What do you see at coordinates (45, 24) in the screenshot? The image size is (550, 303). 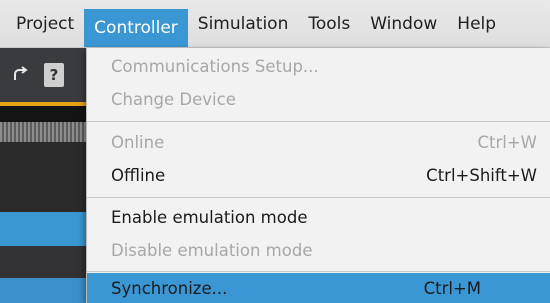 I see `menu-project: Project` at bounding box center [45, 24].